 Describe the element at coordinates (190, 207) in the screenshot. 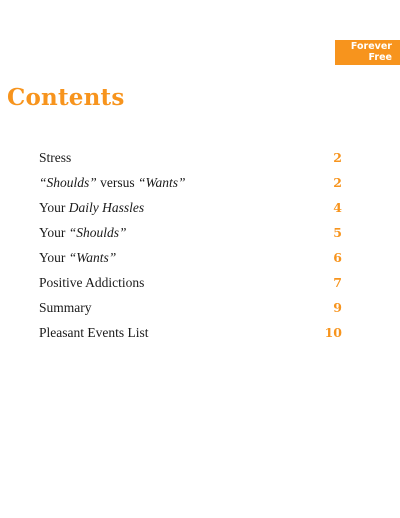

I see `toc-entry: Your Daily Hassles 4` at that location.